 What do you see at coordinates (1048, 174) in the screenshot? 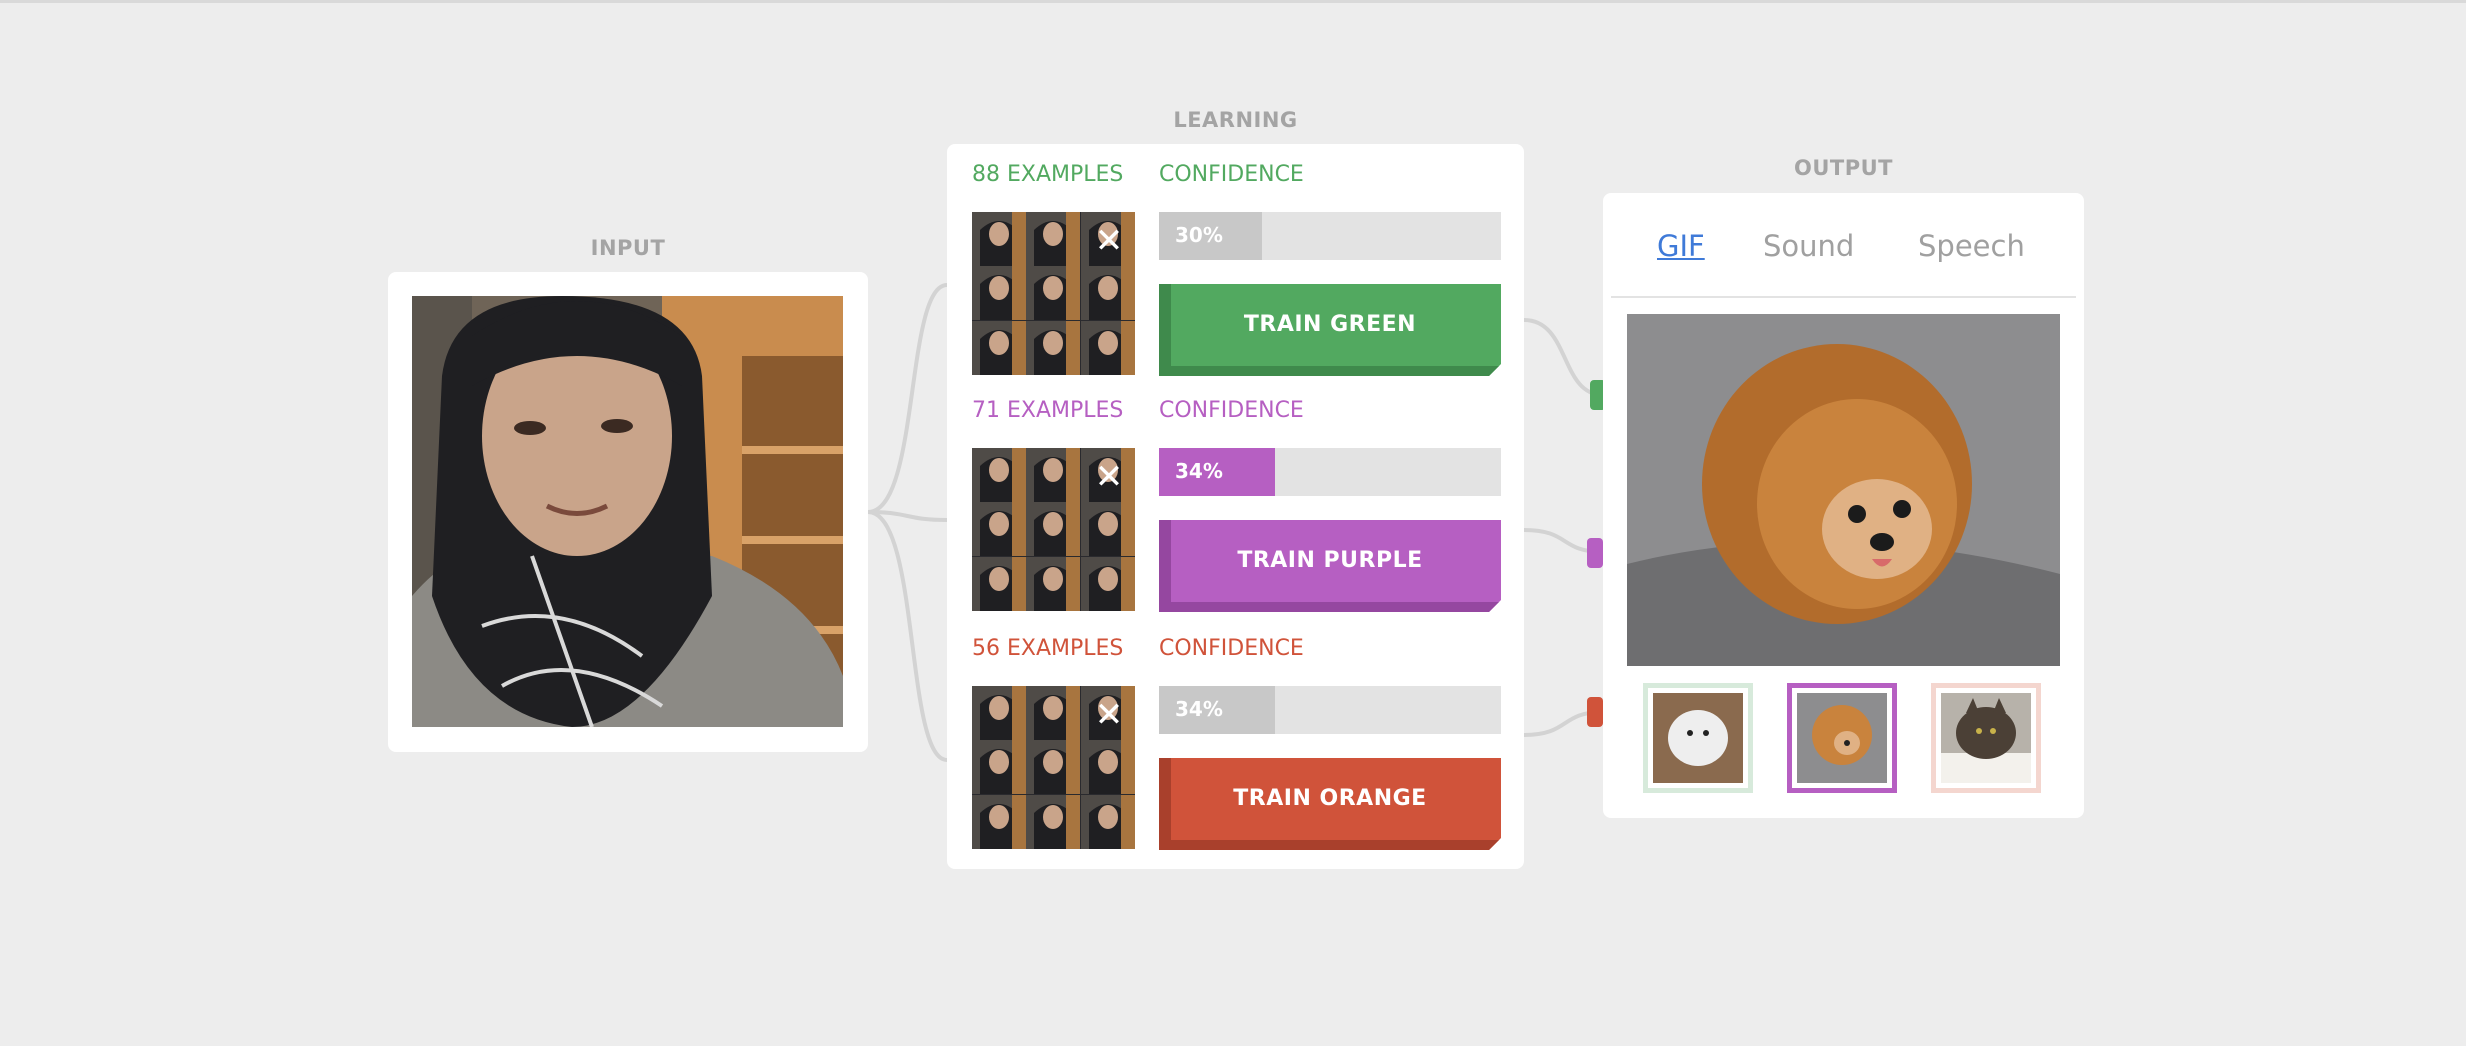
I see `examples-count: 88 EXAMPLES` at bounding box center [1048, 174].